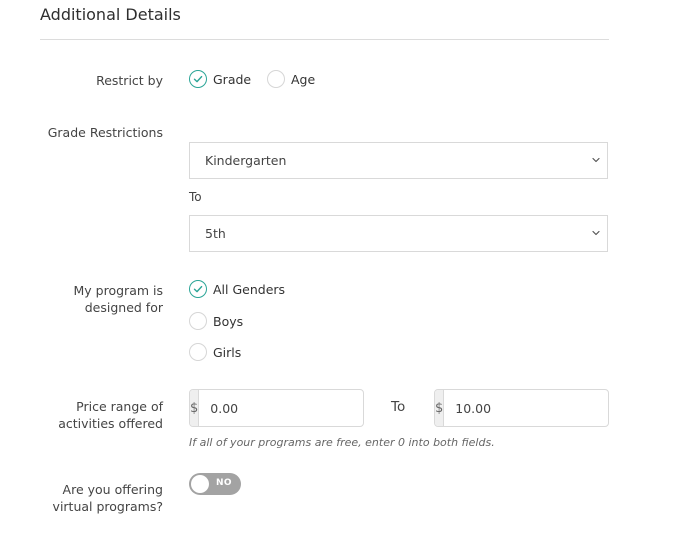 This screenshot has width=688, height=535. I want to click on toggle-knob, so click(200, 484).